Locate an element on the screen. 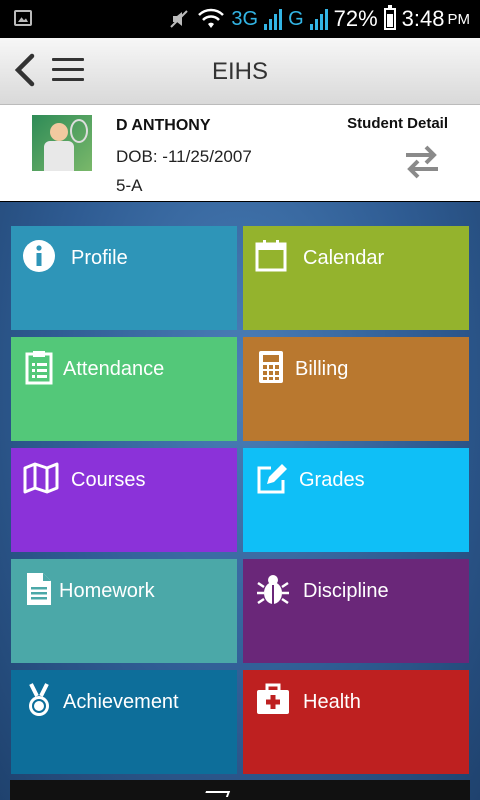 This screenshot has width=480, height=800. calculator-icon is located at coordinates (271, 367).